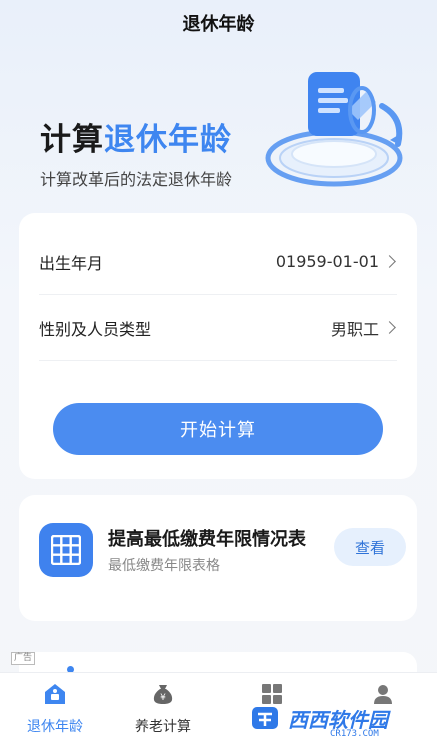  Describe the element at coordinates (55, 727) in the screenshot. I see `tab-label: 退休年龄` at that location.